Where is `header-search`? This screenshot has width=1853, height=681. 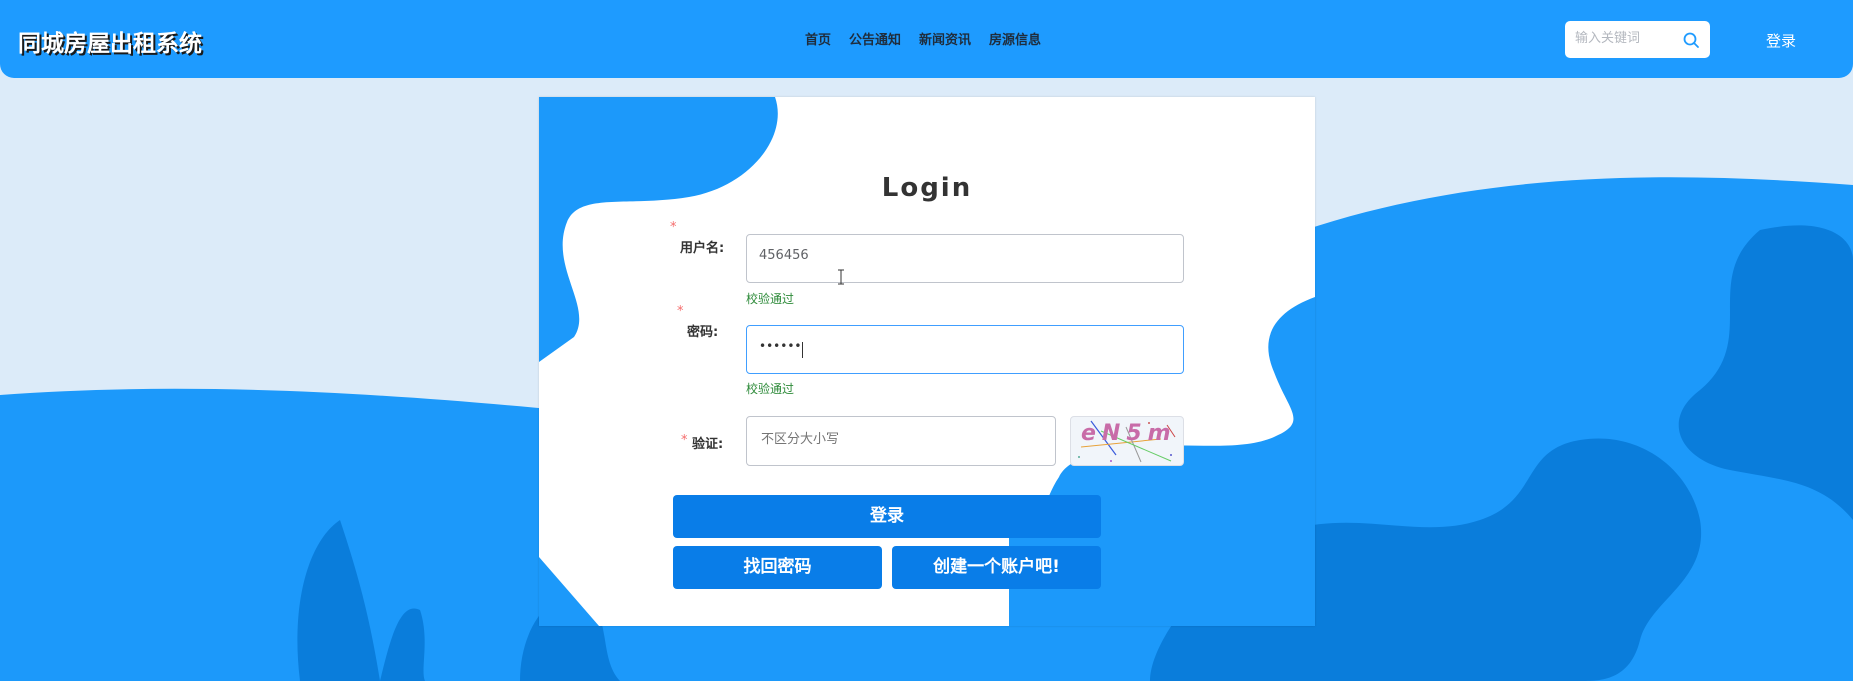 header-search is located at coordinates (1637, 39).